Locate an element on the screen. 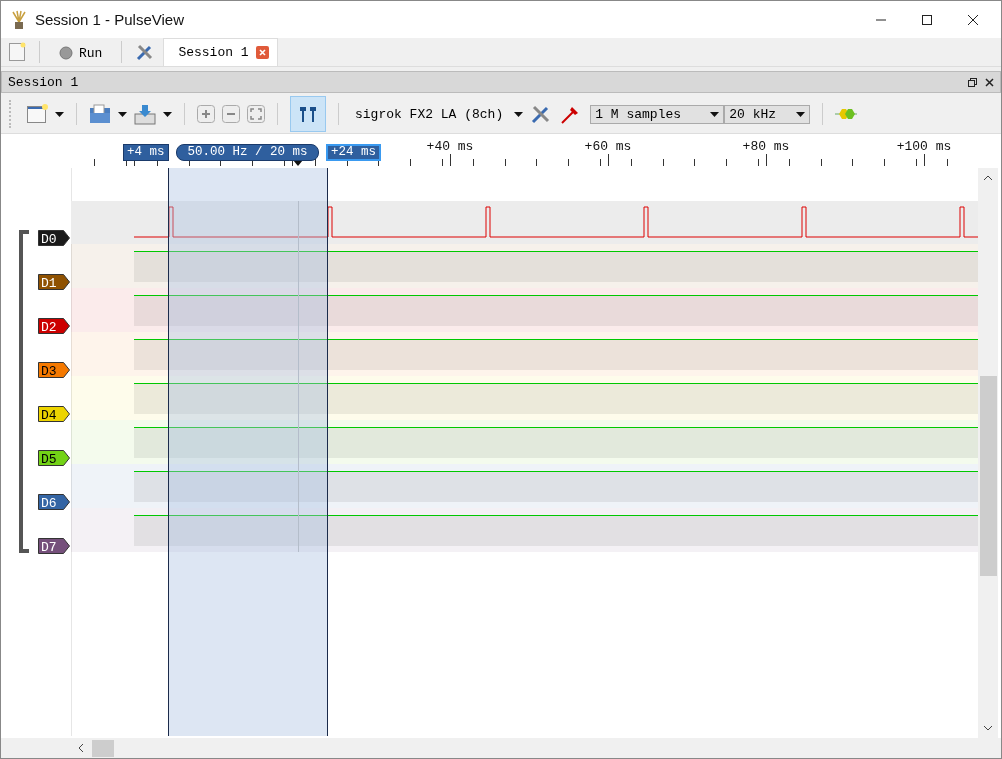  cursors-icon is located at coordinates (308, 114).